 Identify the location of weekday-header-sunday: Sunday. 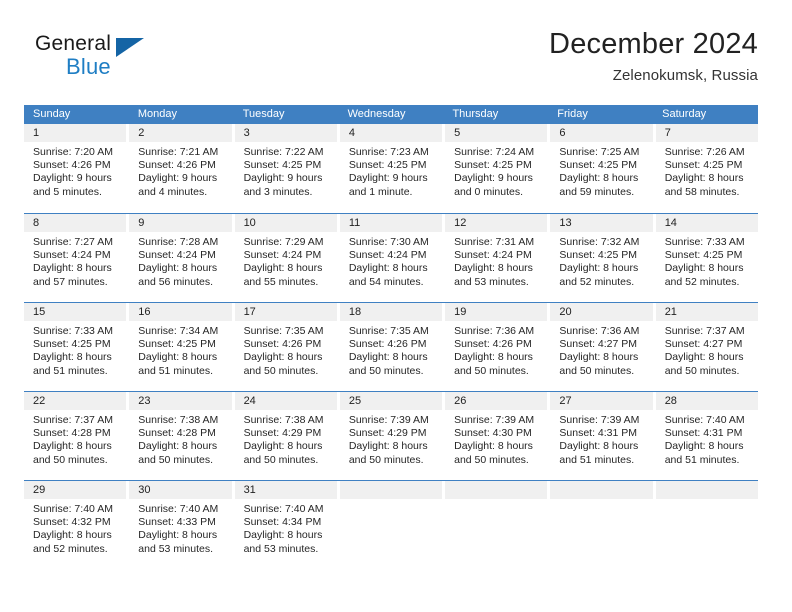
(52, 114).